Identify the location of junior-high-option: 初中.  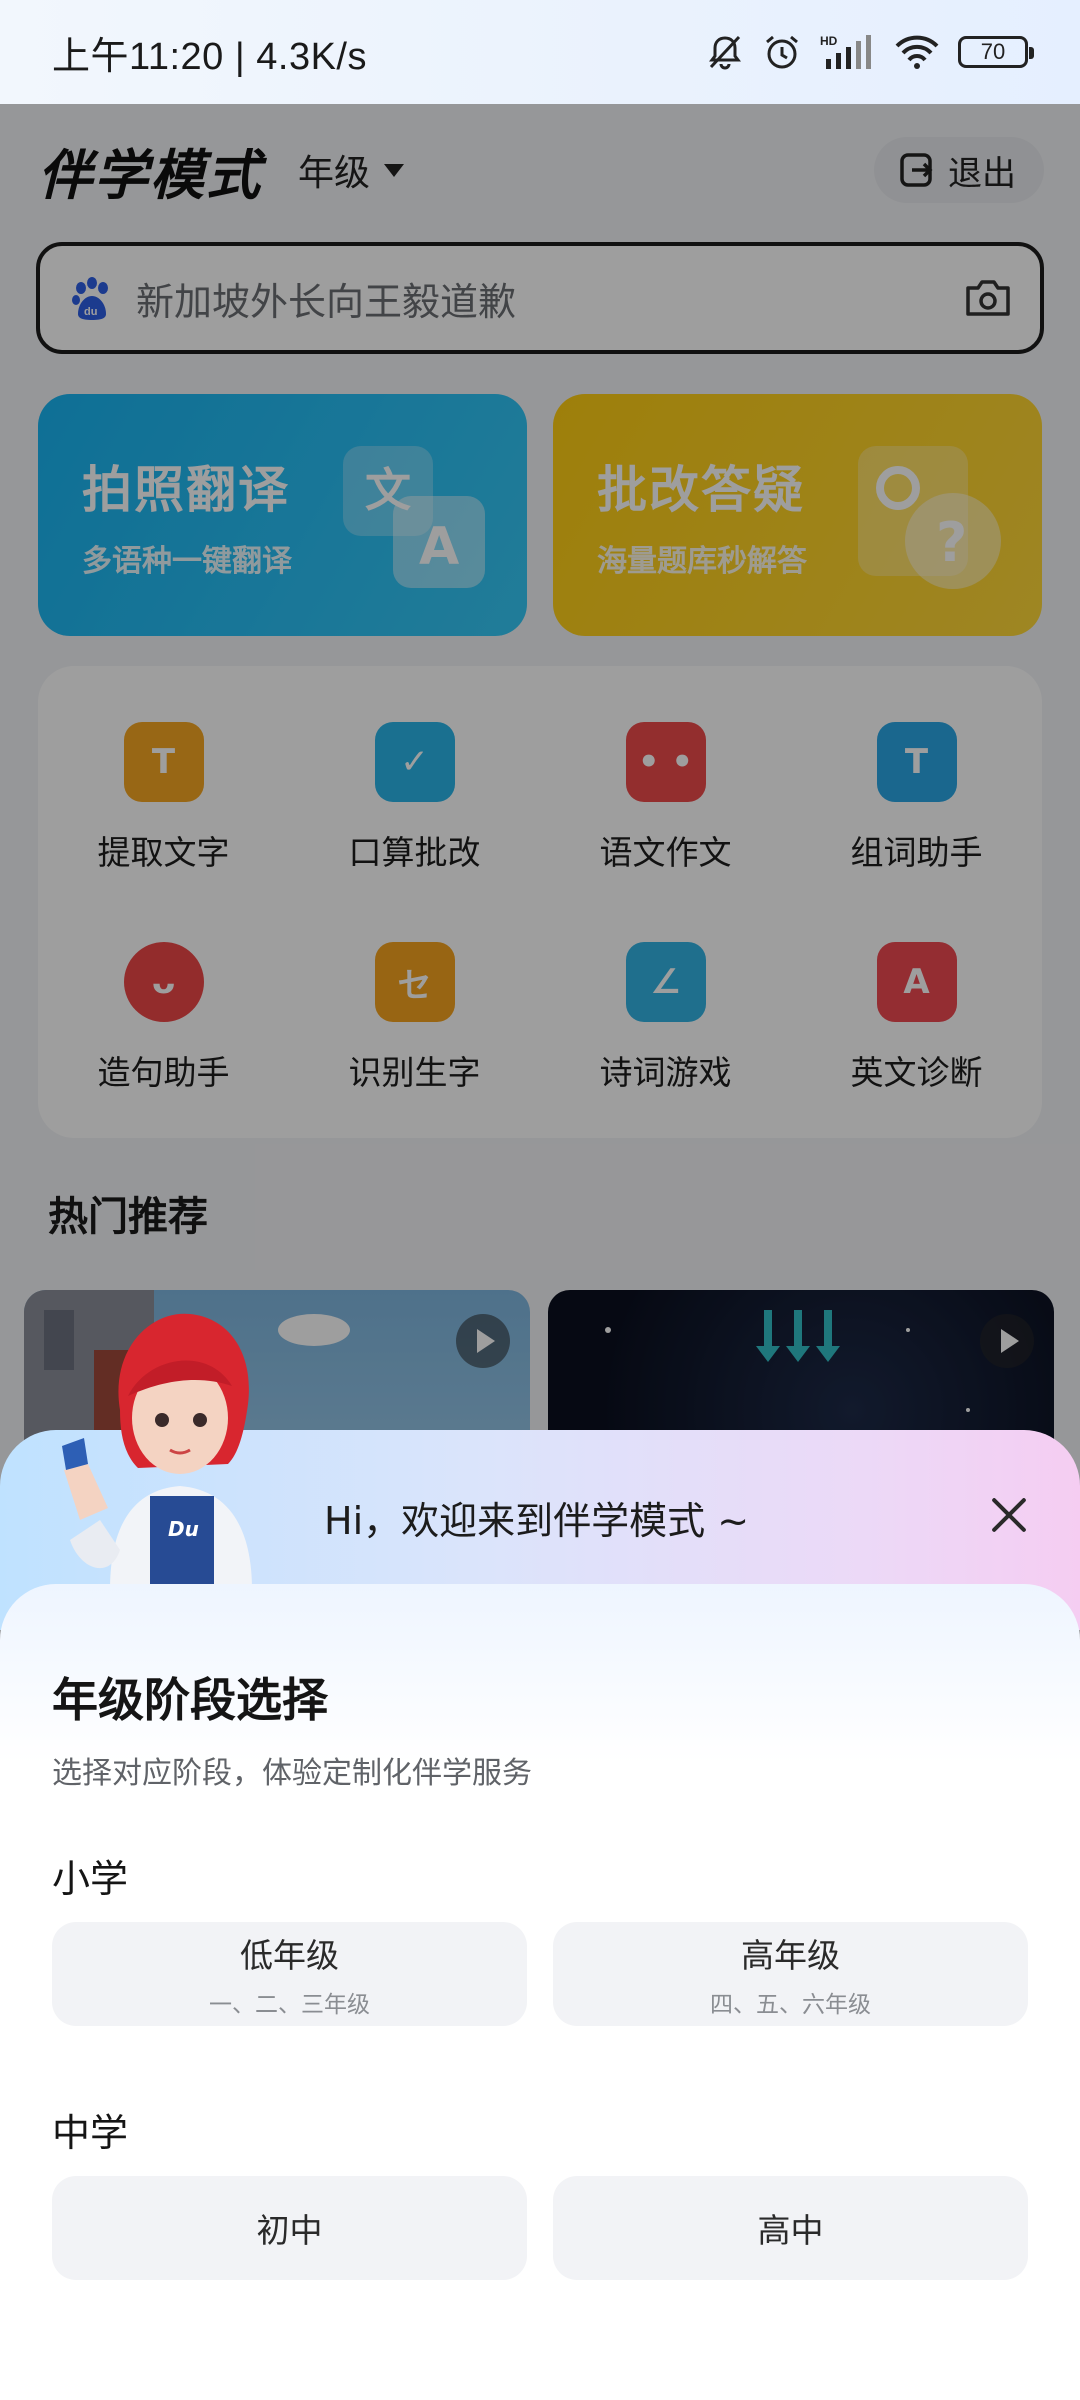
(289, 2228).